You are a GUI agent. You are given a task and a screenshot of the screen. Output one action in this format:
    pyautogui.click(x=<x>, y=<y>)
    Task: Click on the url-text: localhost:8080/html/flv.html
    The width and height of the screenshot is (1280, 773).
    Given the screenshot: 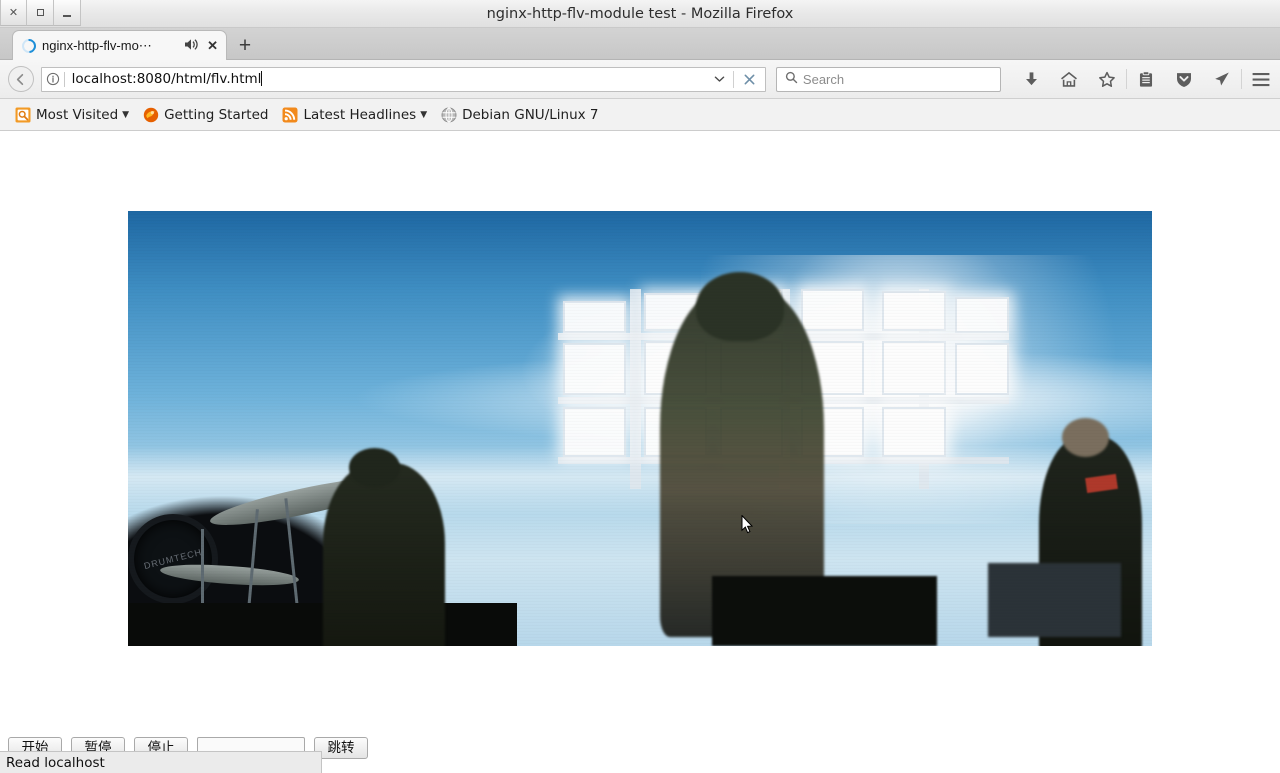 What is the action you would take?
    pyautogui.click(x=167, y=79)
    